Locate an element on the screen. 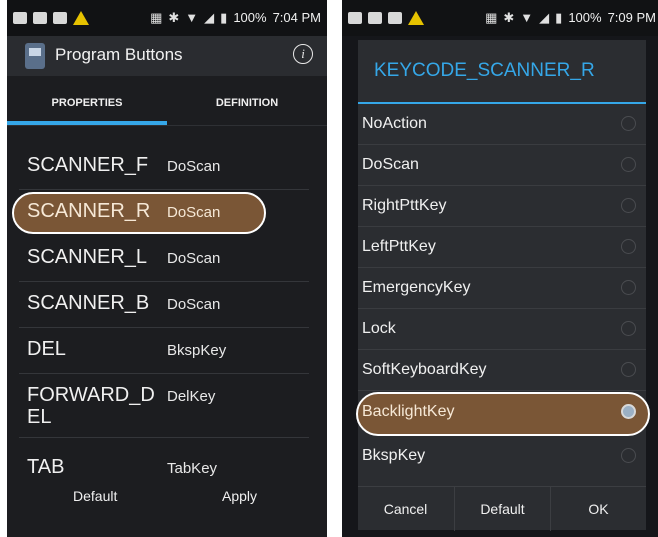  list-item-selected: SCANNER_R DoScan is located at coordinates (167, 213).